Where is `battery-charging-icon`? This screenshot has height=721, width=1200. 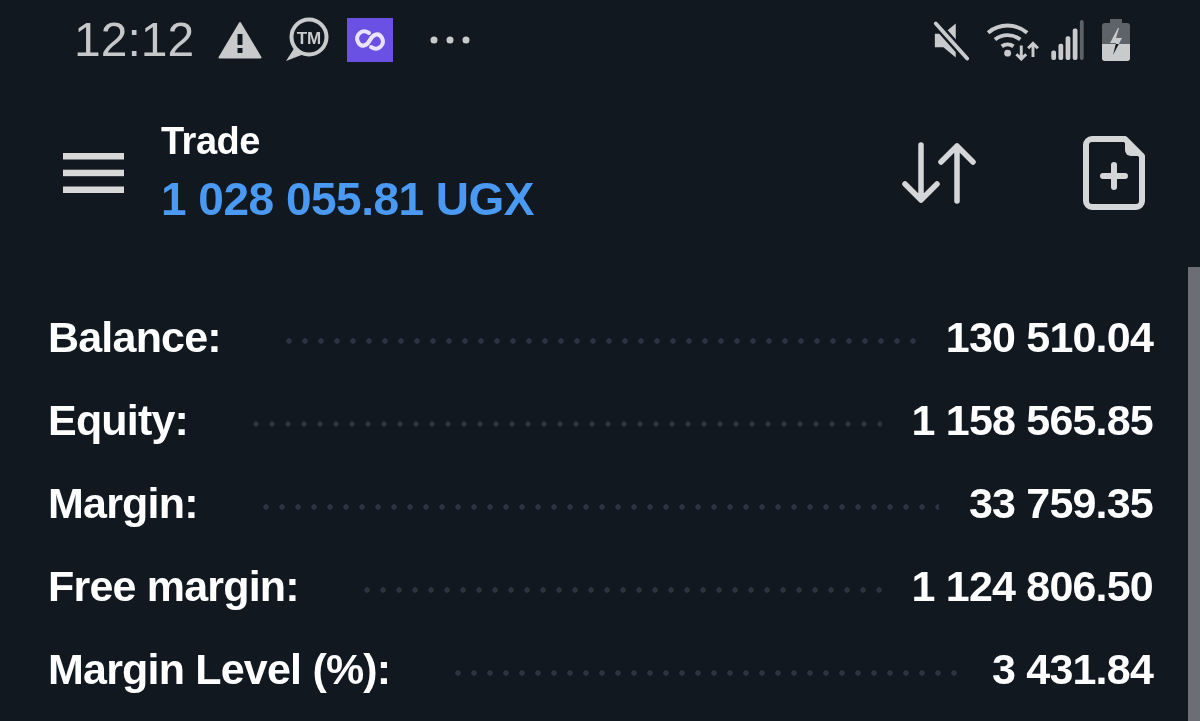
battery-charging-icon is located at coordinates (1116, 40).